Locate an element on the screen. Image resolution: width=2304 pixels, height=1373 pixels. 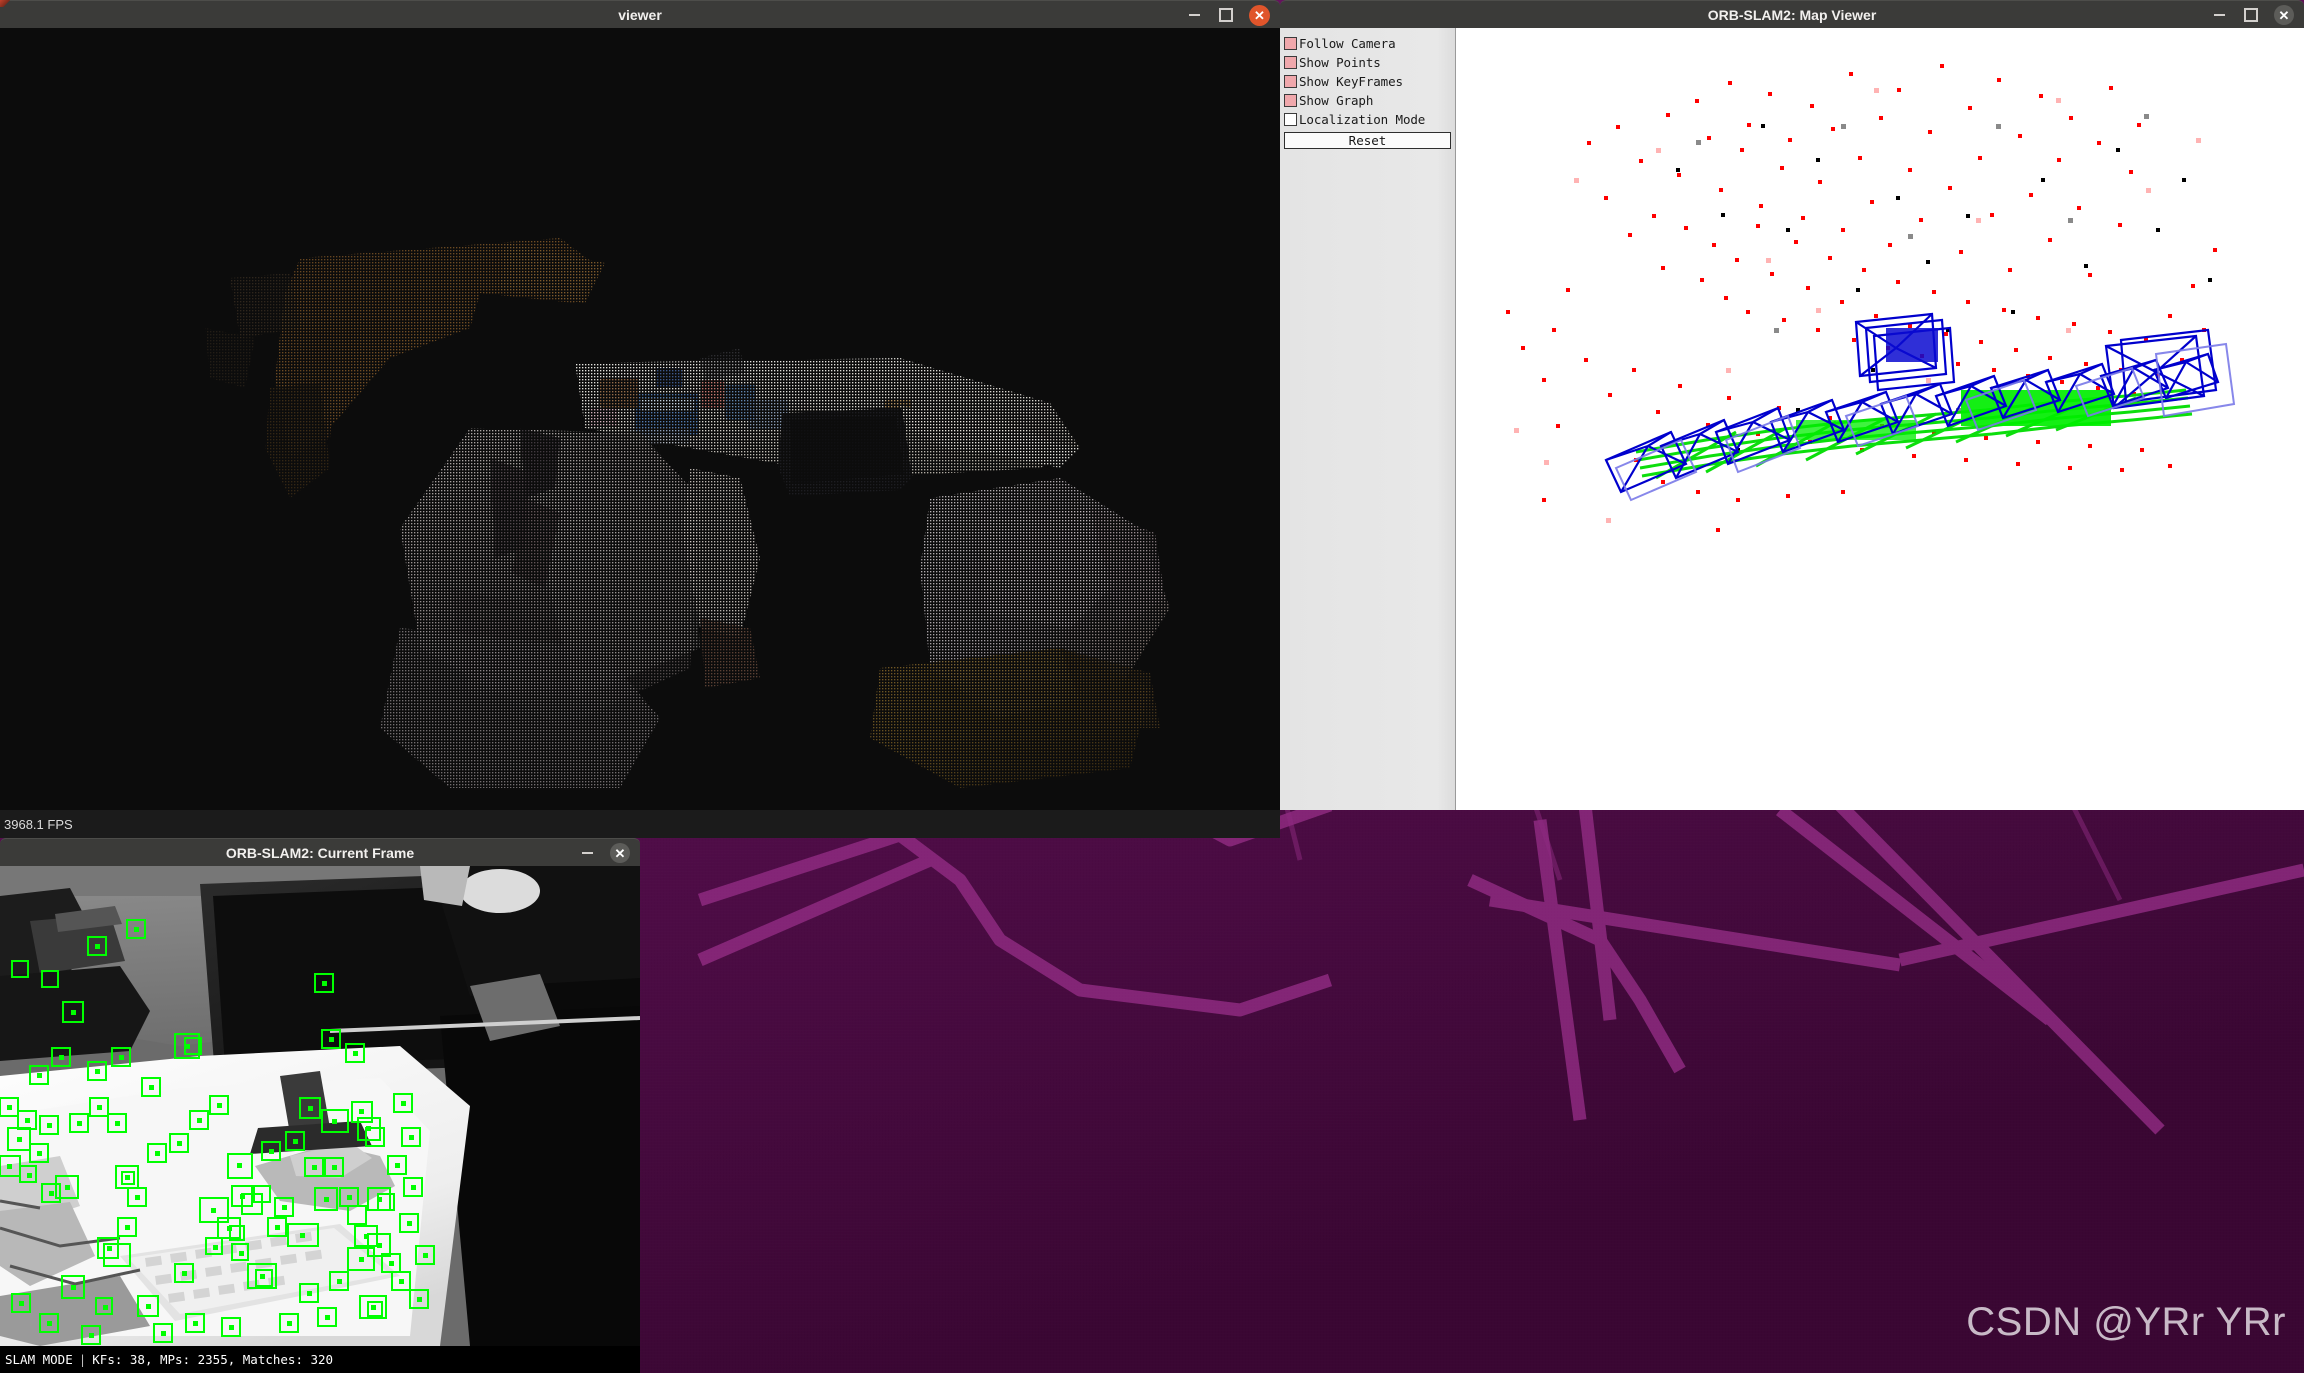
corner-accent is located at coordinates (5, 3).